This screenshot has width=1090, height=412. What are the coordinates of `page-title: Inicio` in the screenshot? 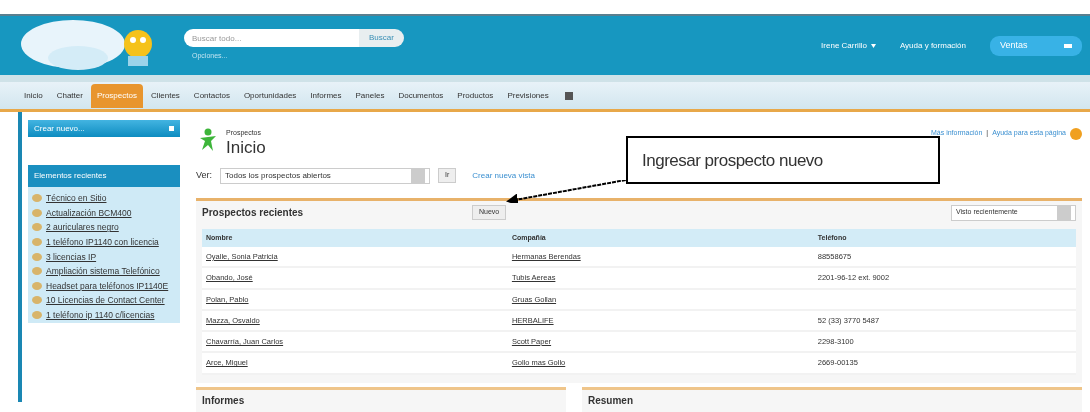 It's located at (246, 147).